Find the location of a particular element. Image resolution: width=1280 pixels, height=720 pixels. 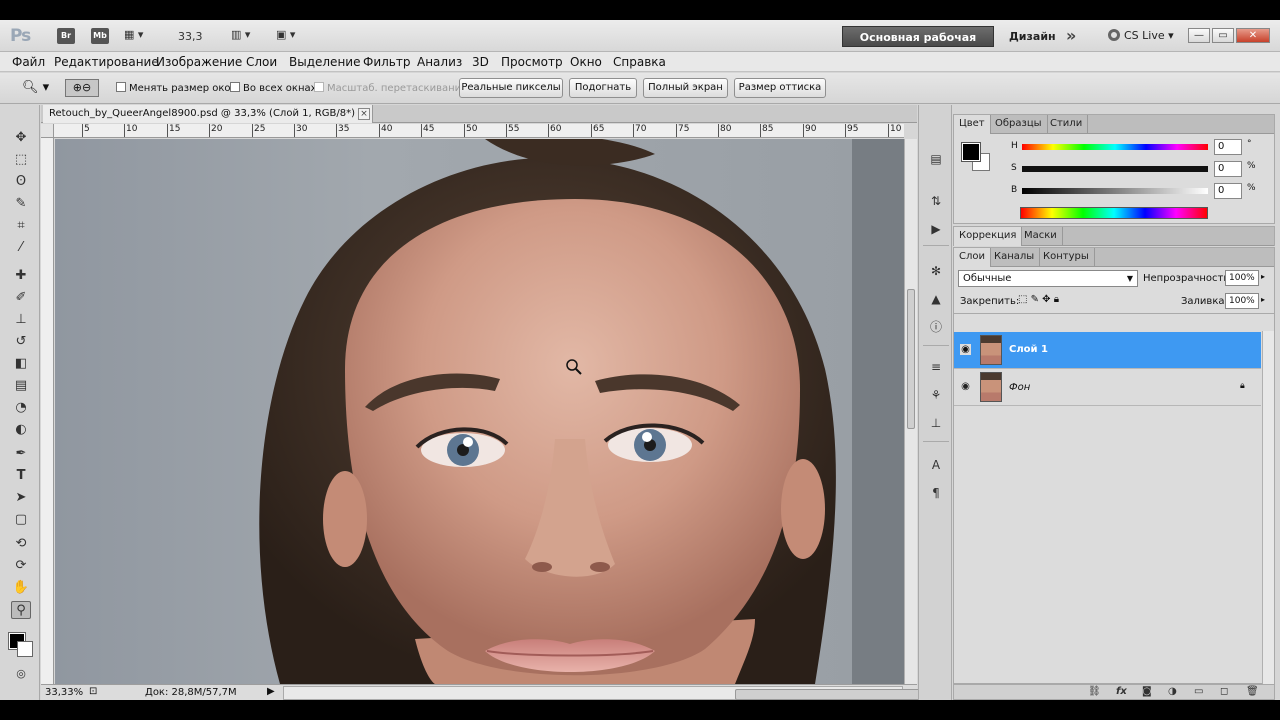

menu-3d: 3D is located at coordinates (480, 62).